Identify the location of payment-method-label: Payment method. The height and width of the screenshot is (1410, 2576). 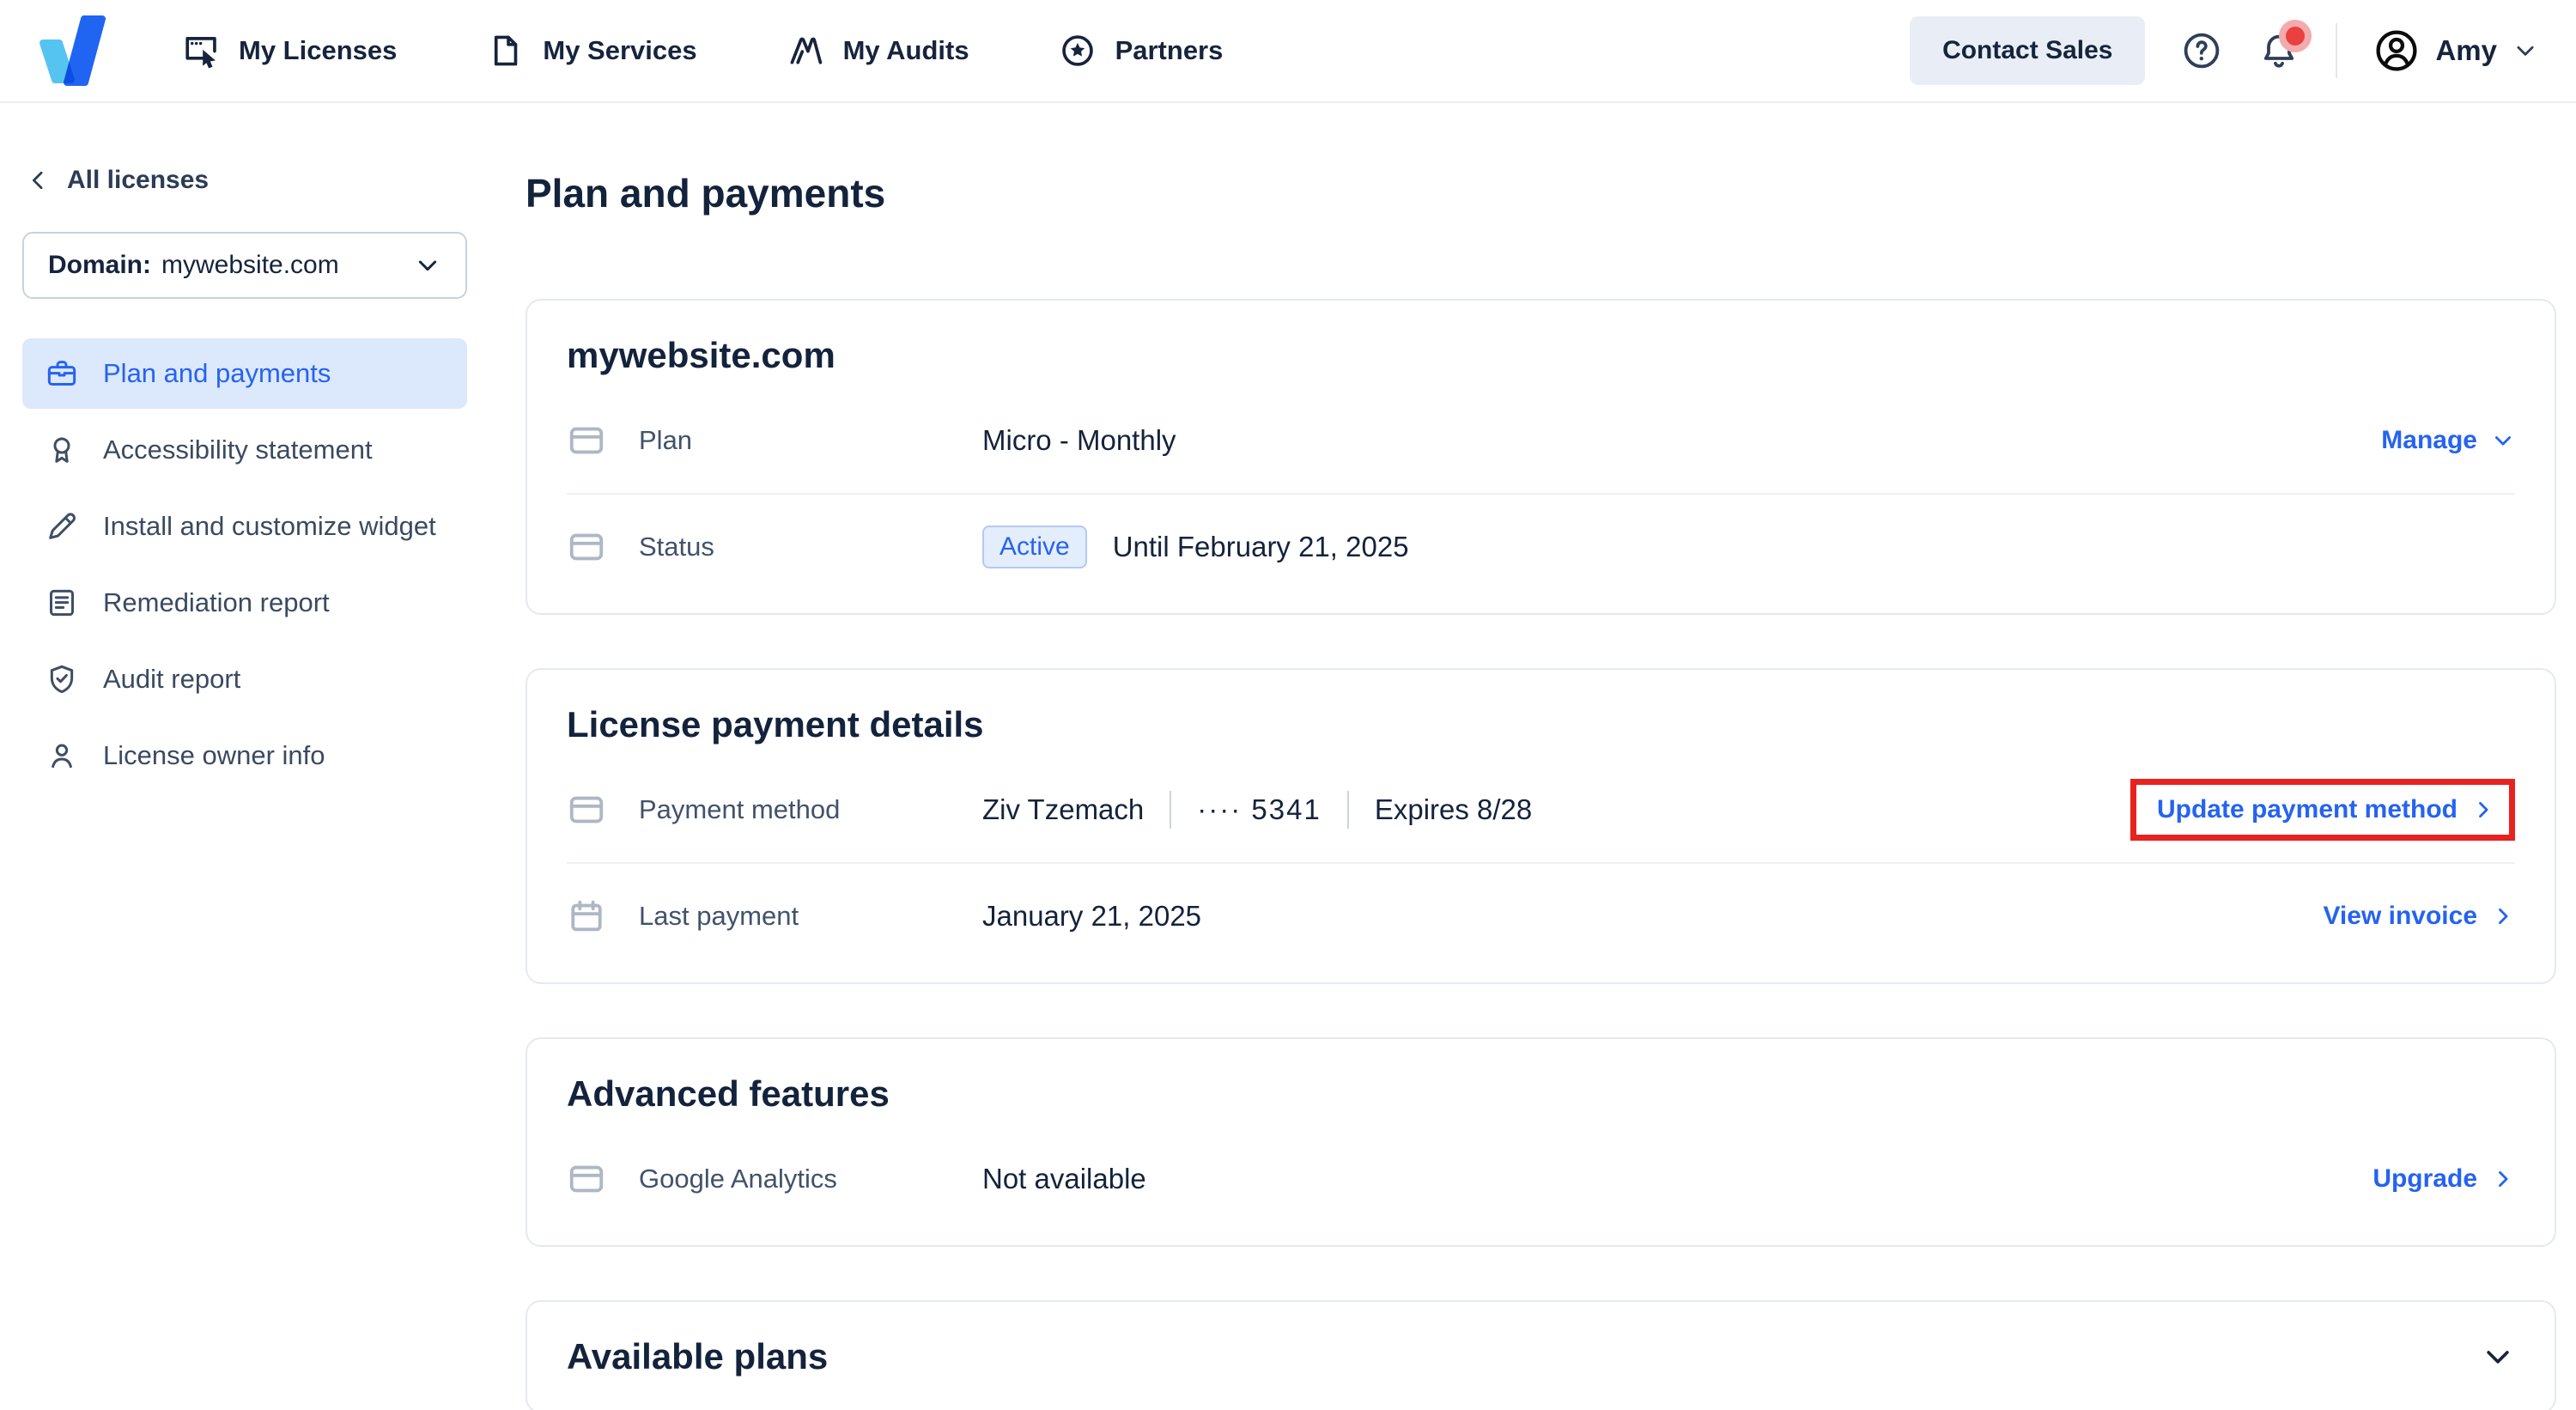
(740, 809).